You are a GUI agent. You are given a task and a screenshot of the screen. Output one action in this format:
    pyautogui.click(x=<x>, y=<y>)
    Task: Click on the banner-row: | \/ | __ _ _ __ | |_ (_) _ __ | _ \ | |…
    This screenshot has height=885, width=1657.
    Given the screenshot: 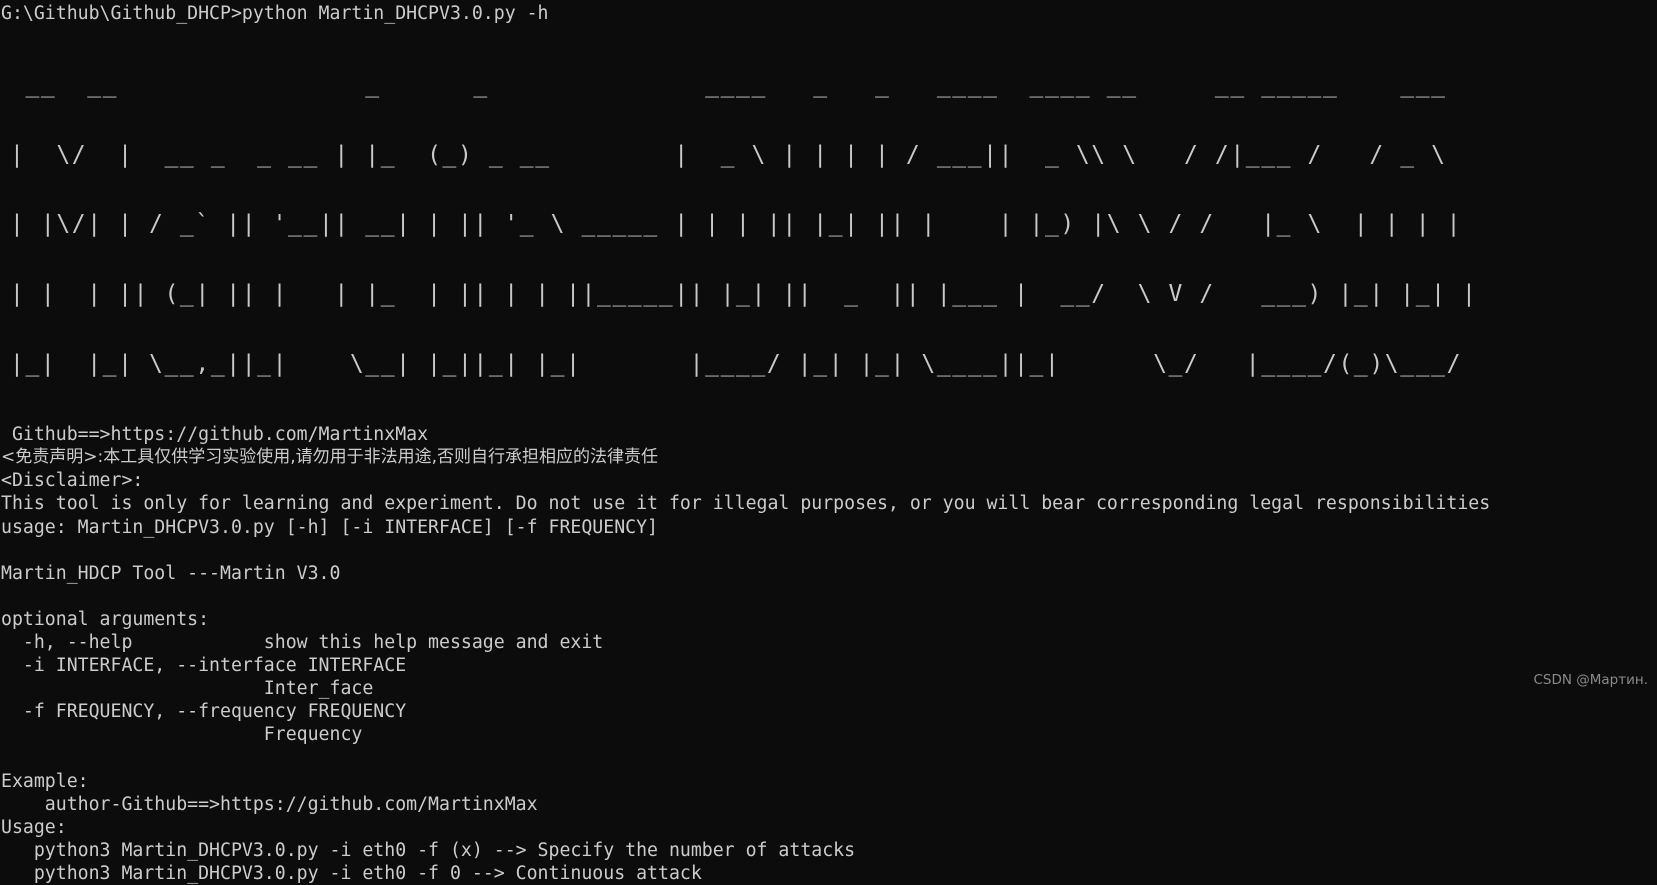 What is the action you would take?
    pyautogui.click(x=736, y=154)
    